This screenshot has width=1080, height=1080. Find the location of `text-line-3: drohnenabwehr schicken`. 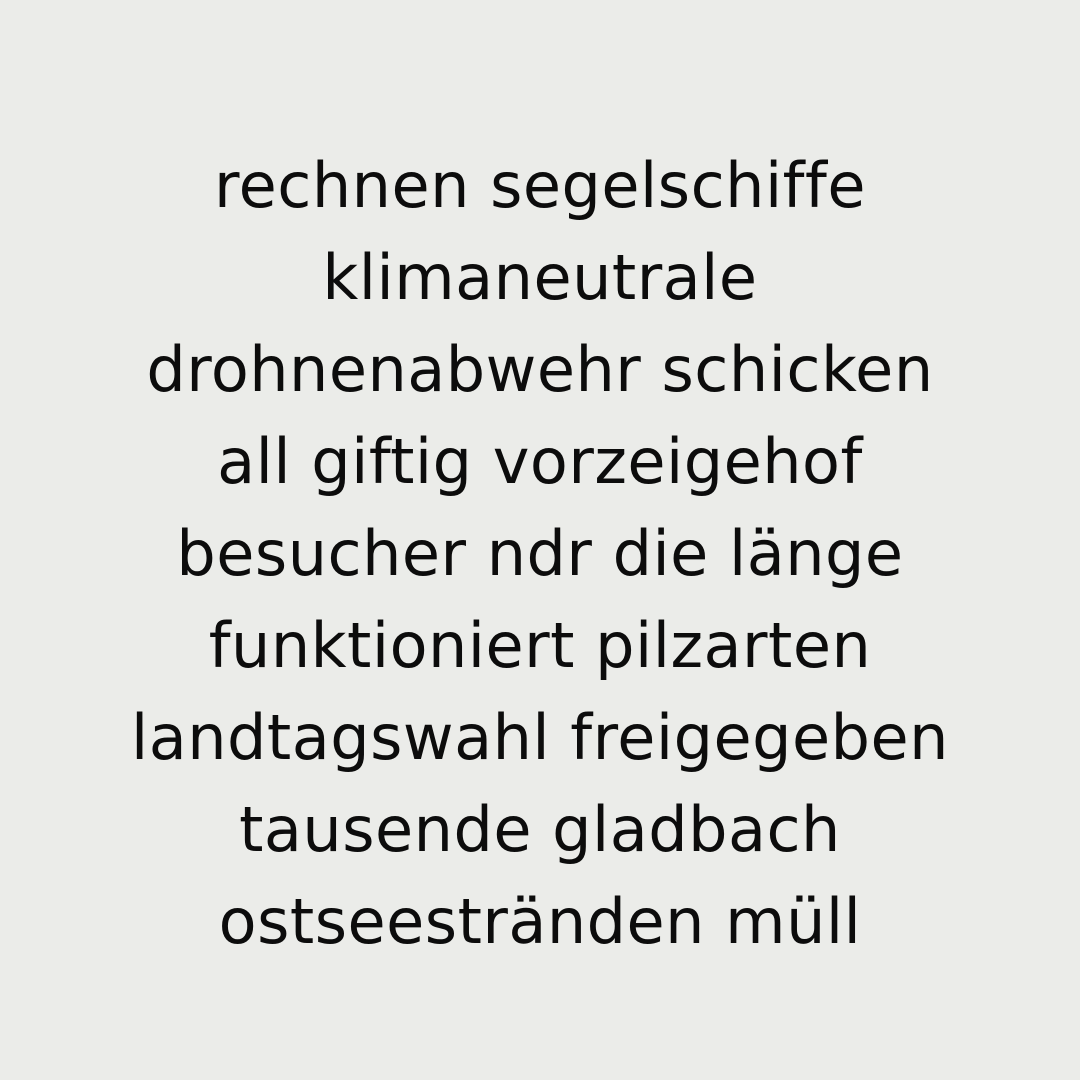

text-line-3: drohnenabwehr schicken is located at coordinates (540, 369).